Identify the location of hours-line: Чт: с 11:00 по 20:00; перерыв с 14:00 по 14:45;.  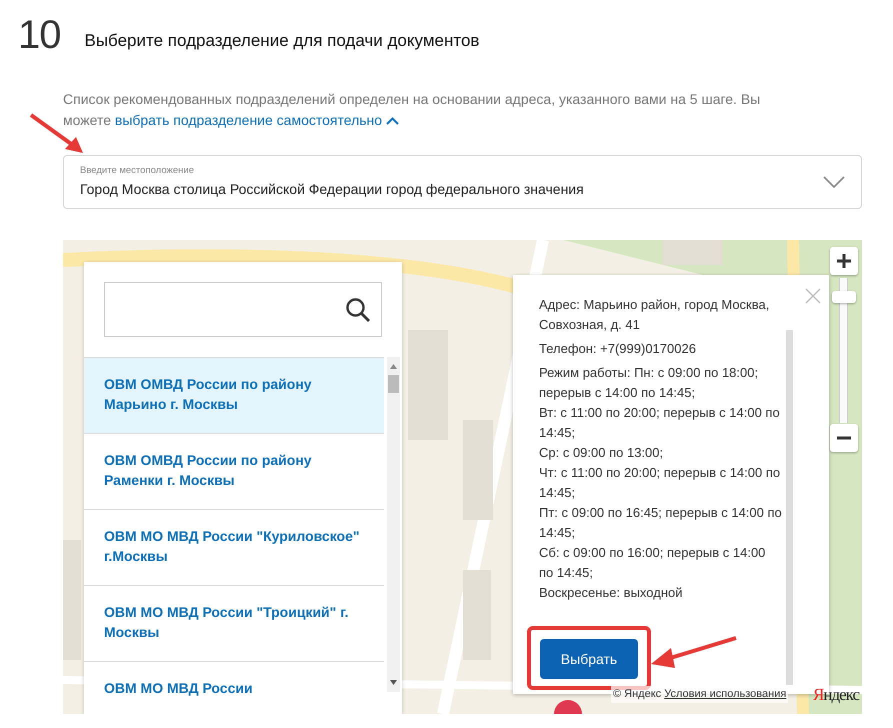
(660, 483).